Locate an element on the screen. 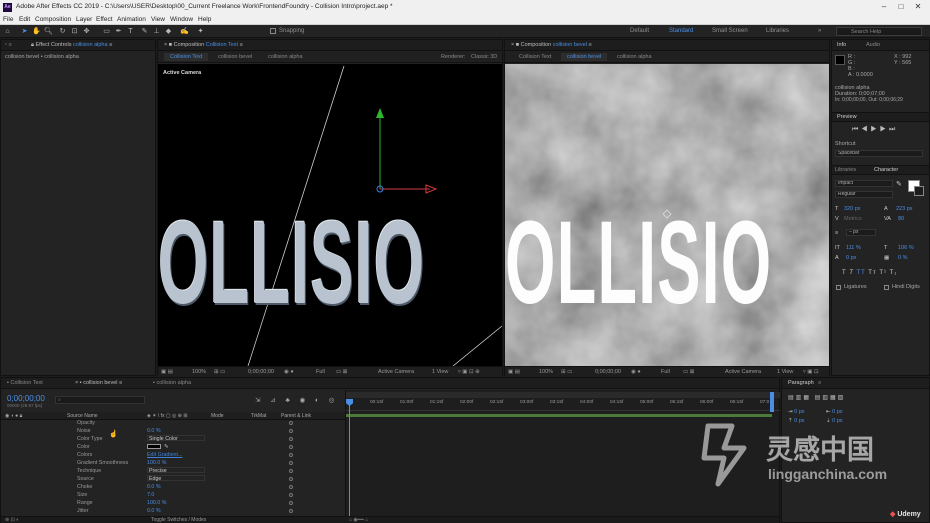 The height and width of the screenshot is (523, 930). camera-tool-icon: ⊡ is located at coordinates (74, 31).